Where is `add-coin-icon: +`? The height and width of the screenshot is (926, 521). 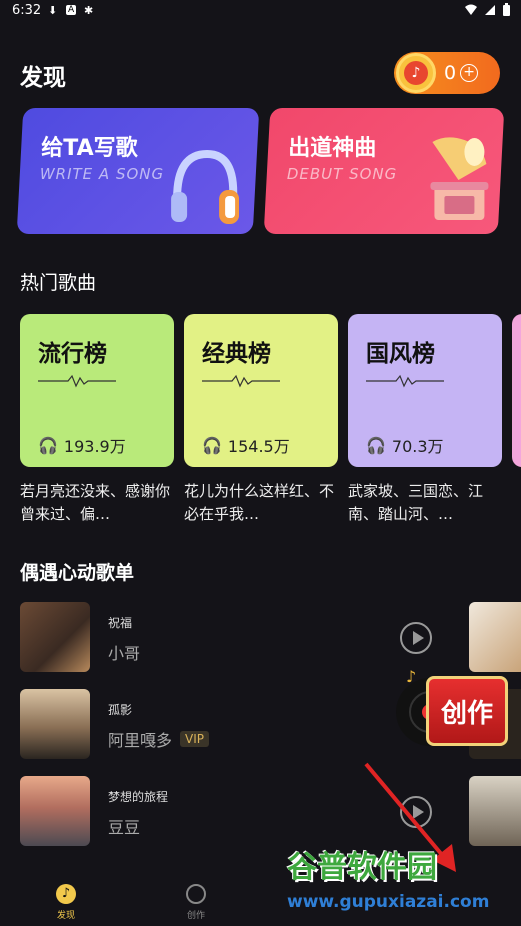 add-coin-icon: + is located at coordinates (469, 73).